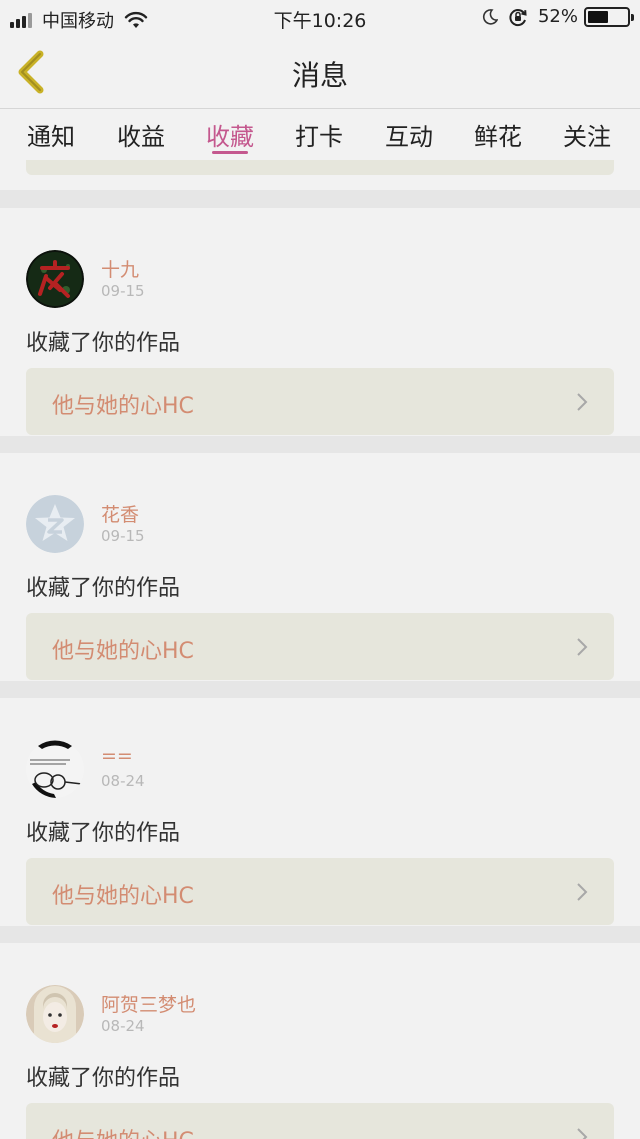  I want to click on page-title: 消息, so click(319, 75).